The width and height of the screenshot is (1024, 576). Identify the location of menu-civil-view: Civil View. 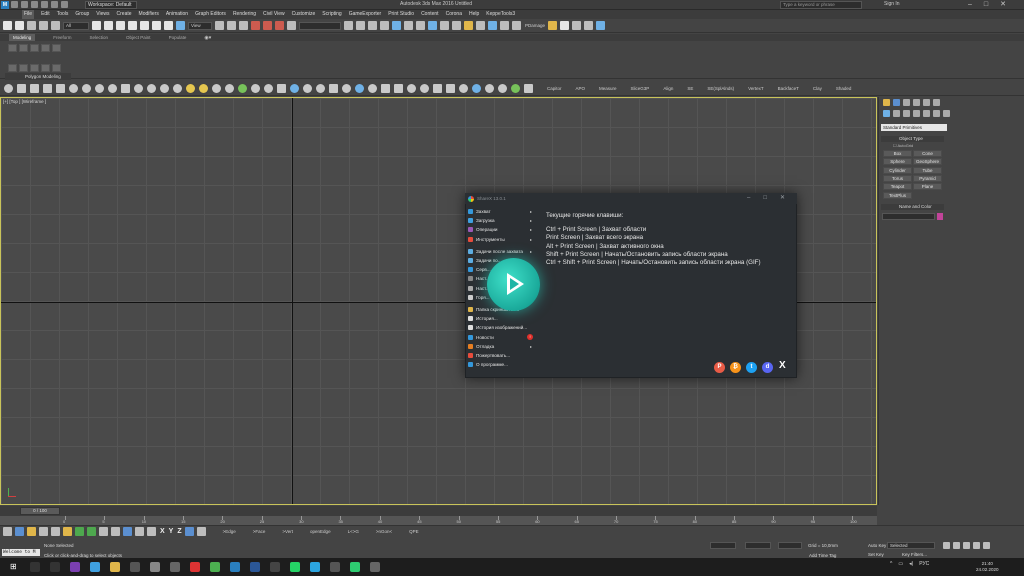
(274, 14).